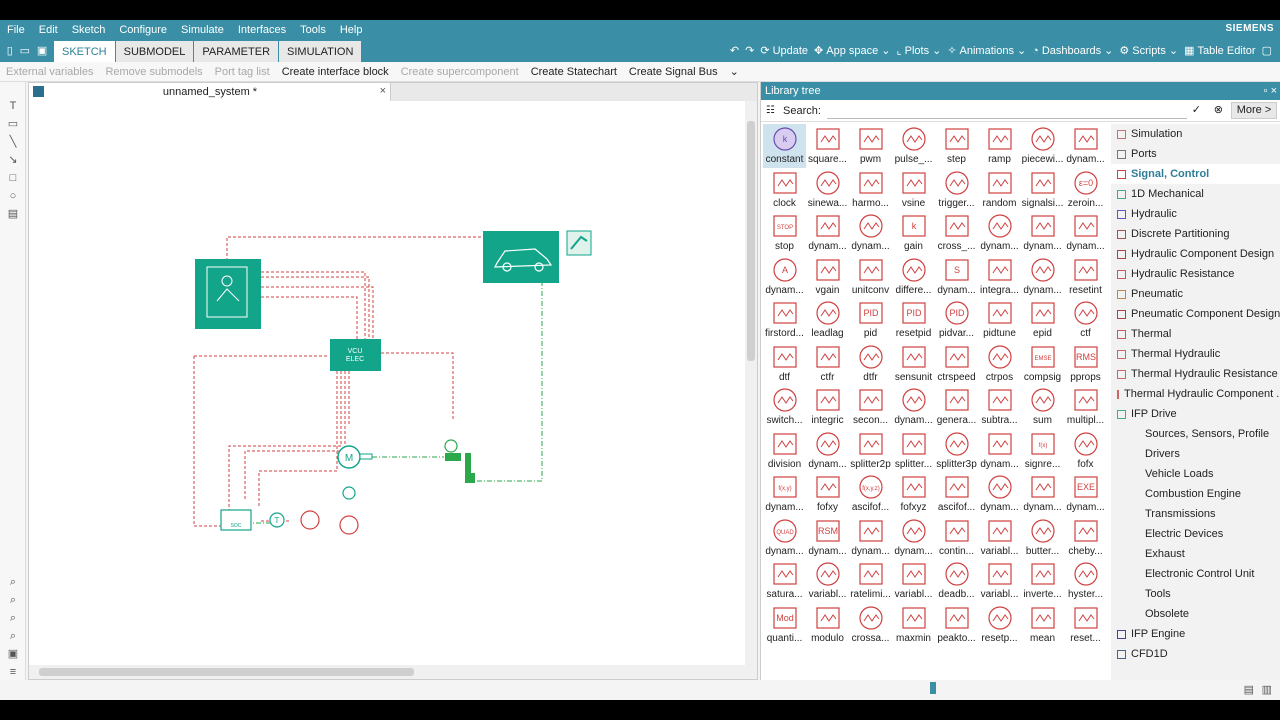  I want to click on scripts-button: ⚙ Scripts ⌄, so click(1148, 51).